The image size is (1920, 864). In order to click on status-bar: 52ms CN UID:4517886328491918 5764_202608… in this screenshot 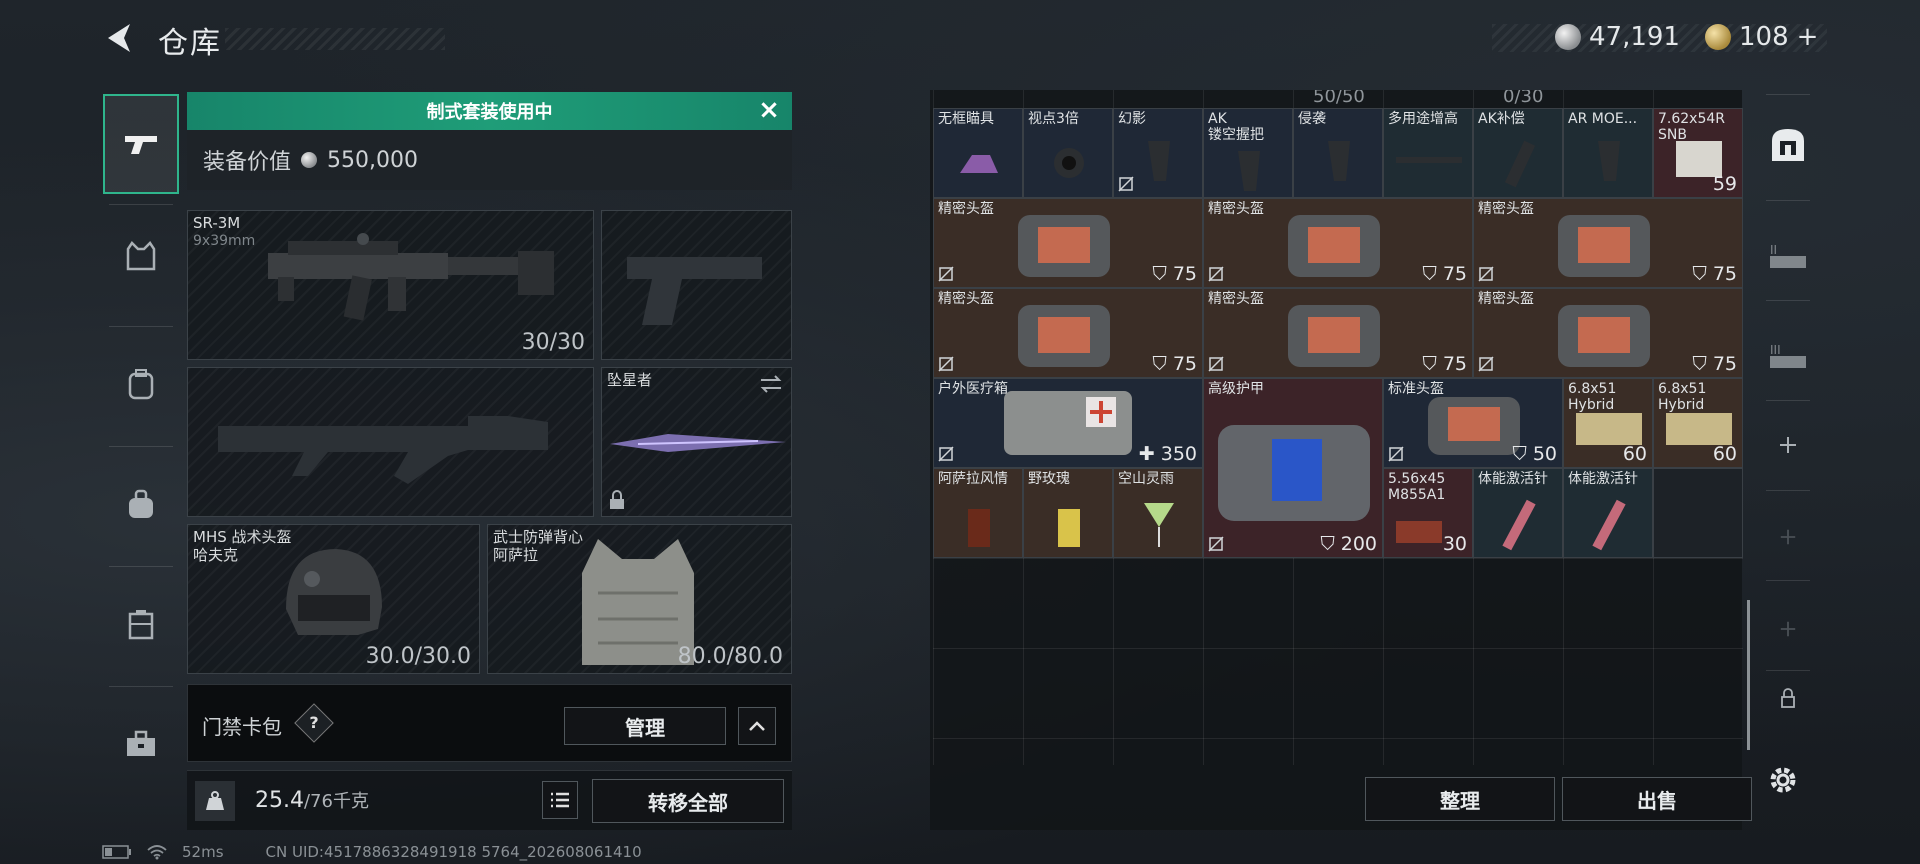, I will do `click(372, 852)`.